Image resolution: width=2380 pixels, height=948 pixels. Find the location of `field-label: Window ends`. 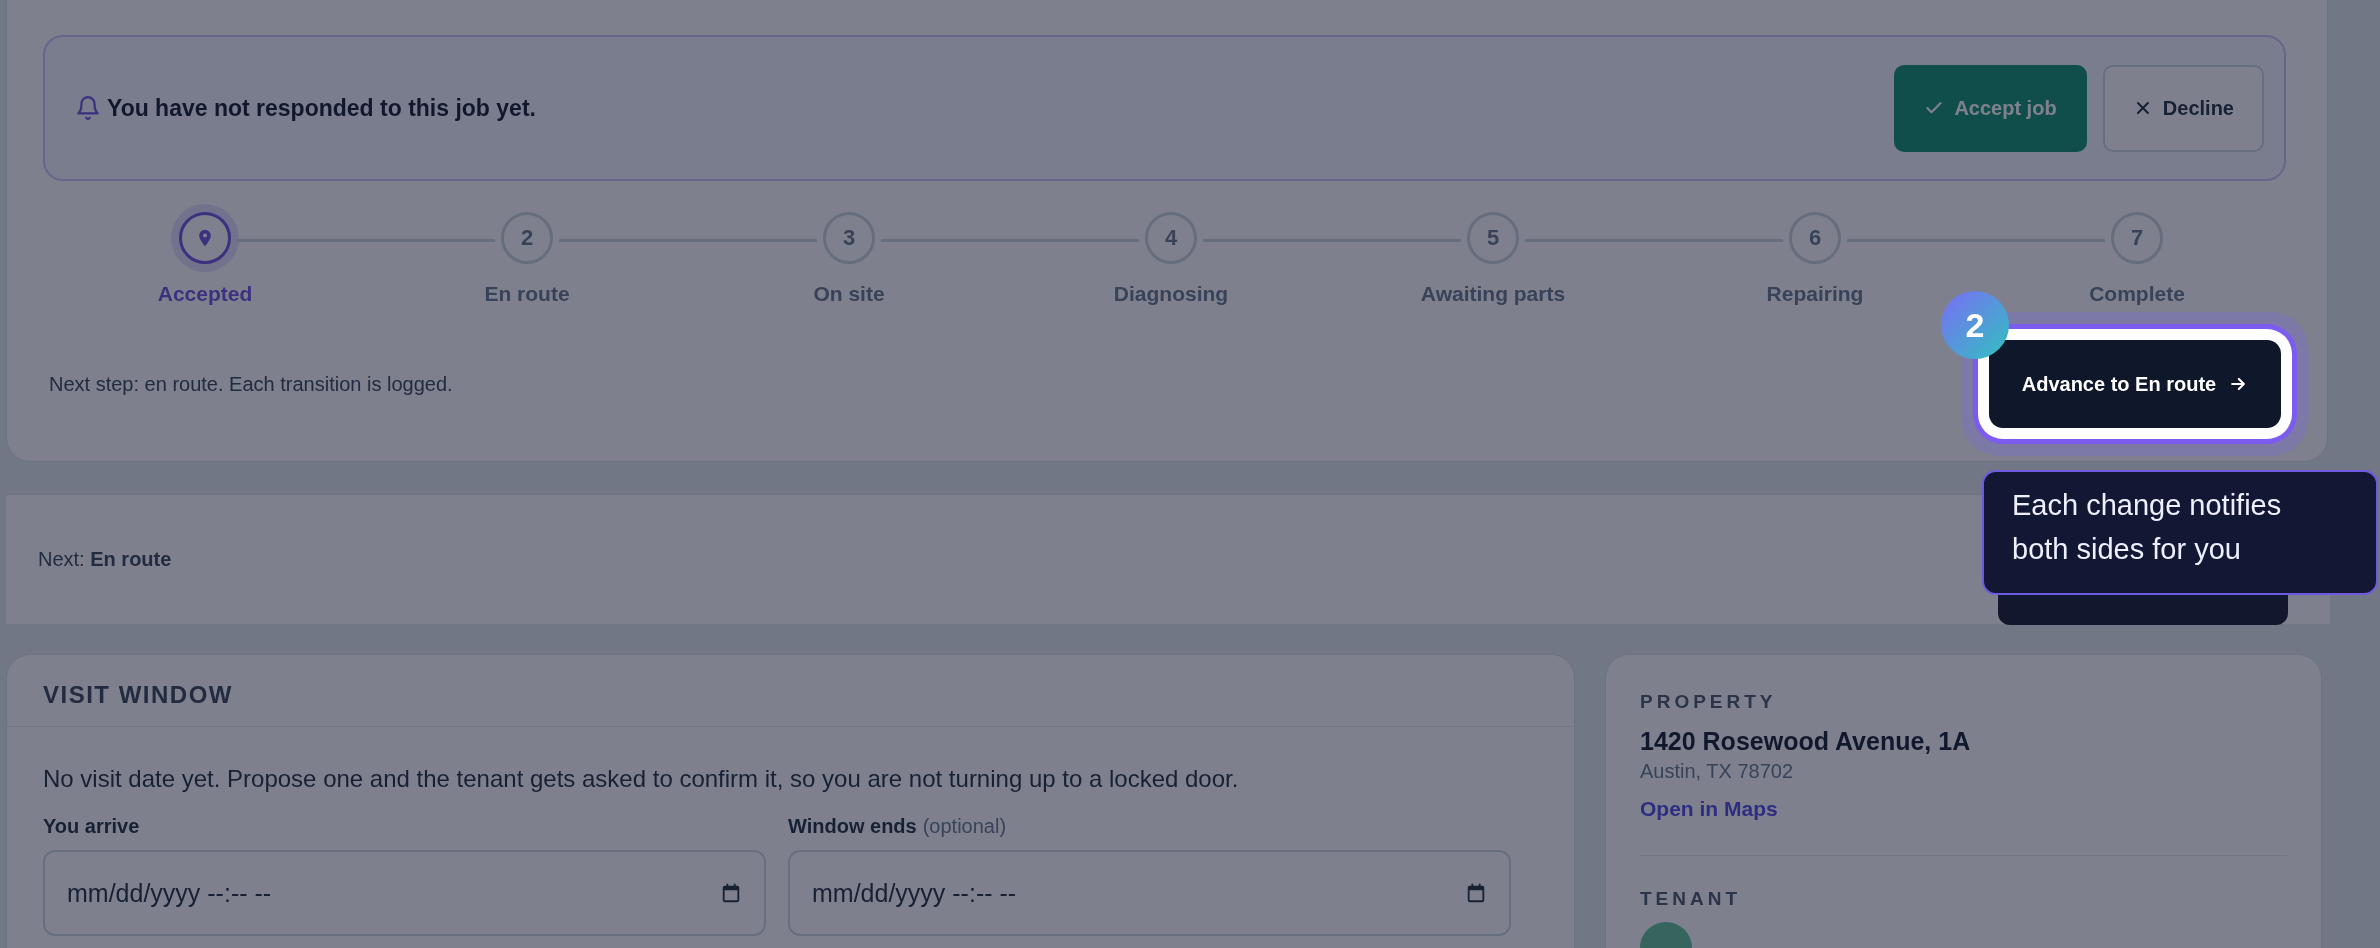

field-label: Window ends is located at coordinates (852, 826).